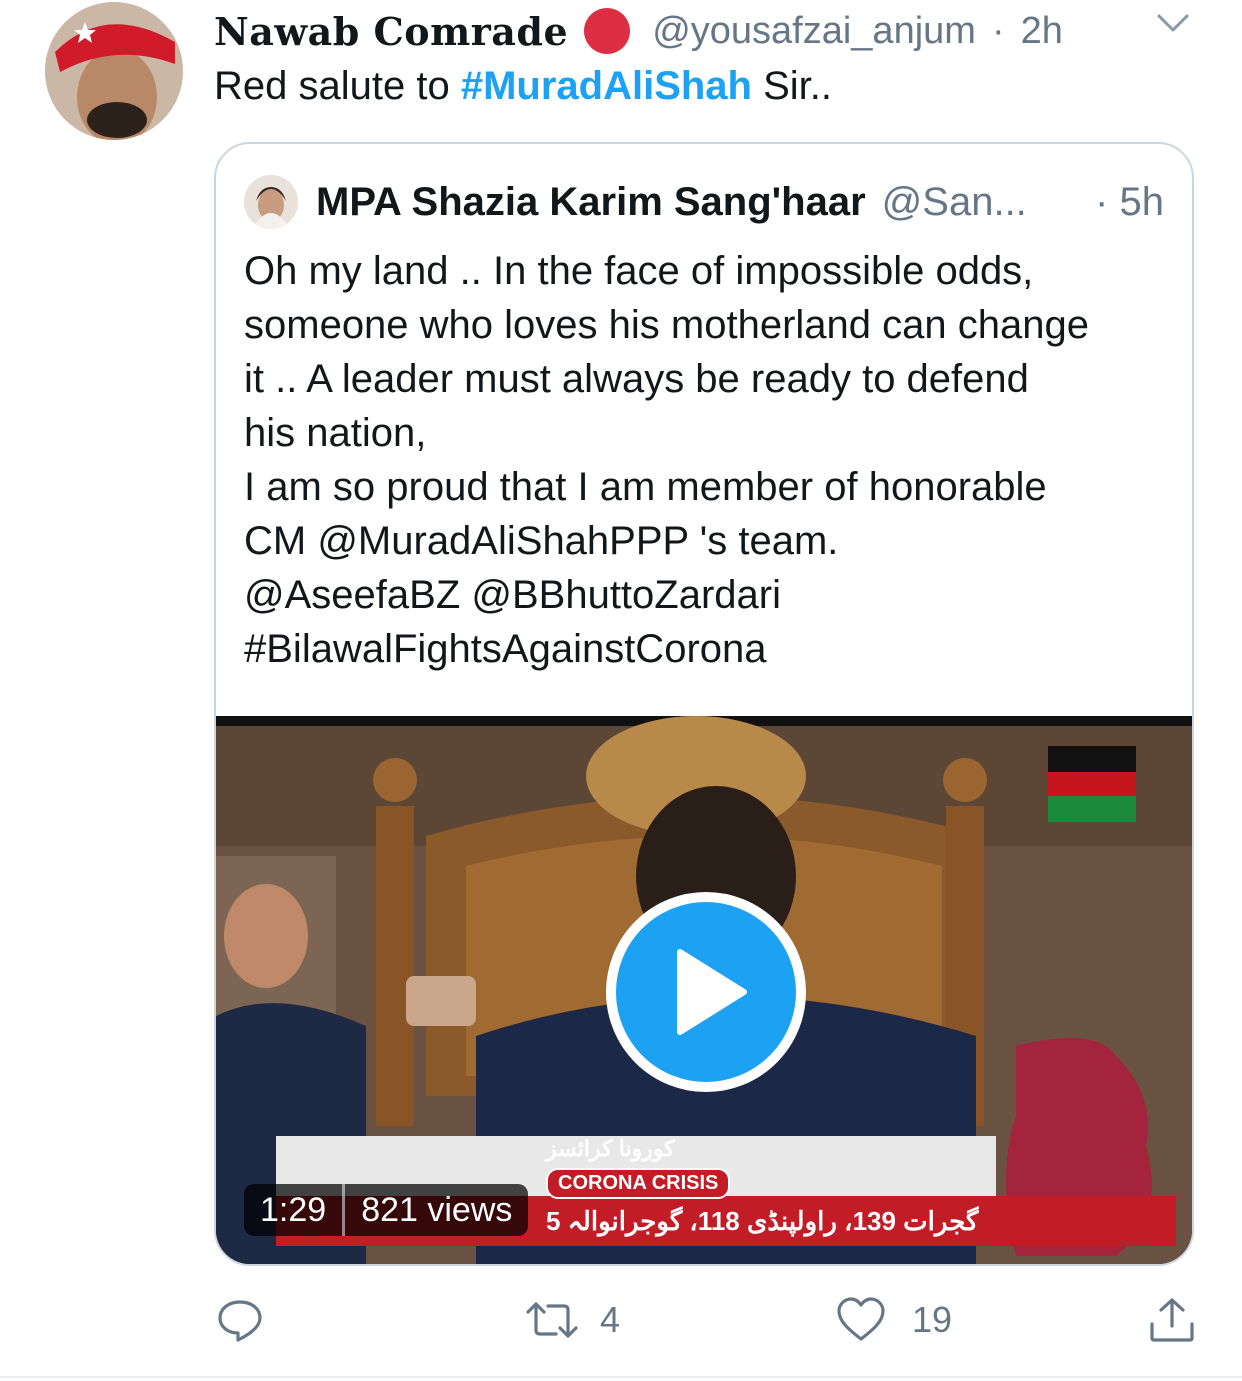  What do you see at coordinates (610, 1148) in the screenshot?
I see `ticker-urdu-text: کورونا کرائسز` at bounding box center [610, 1148].